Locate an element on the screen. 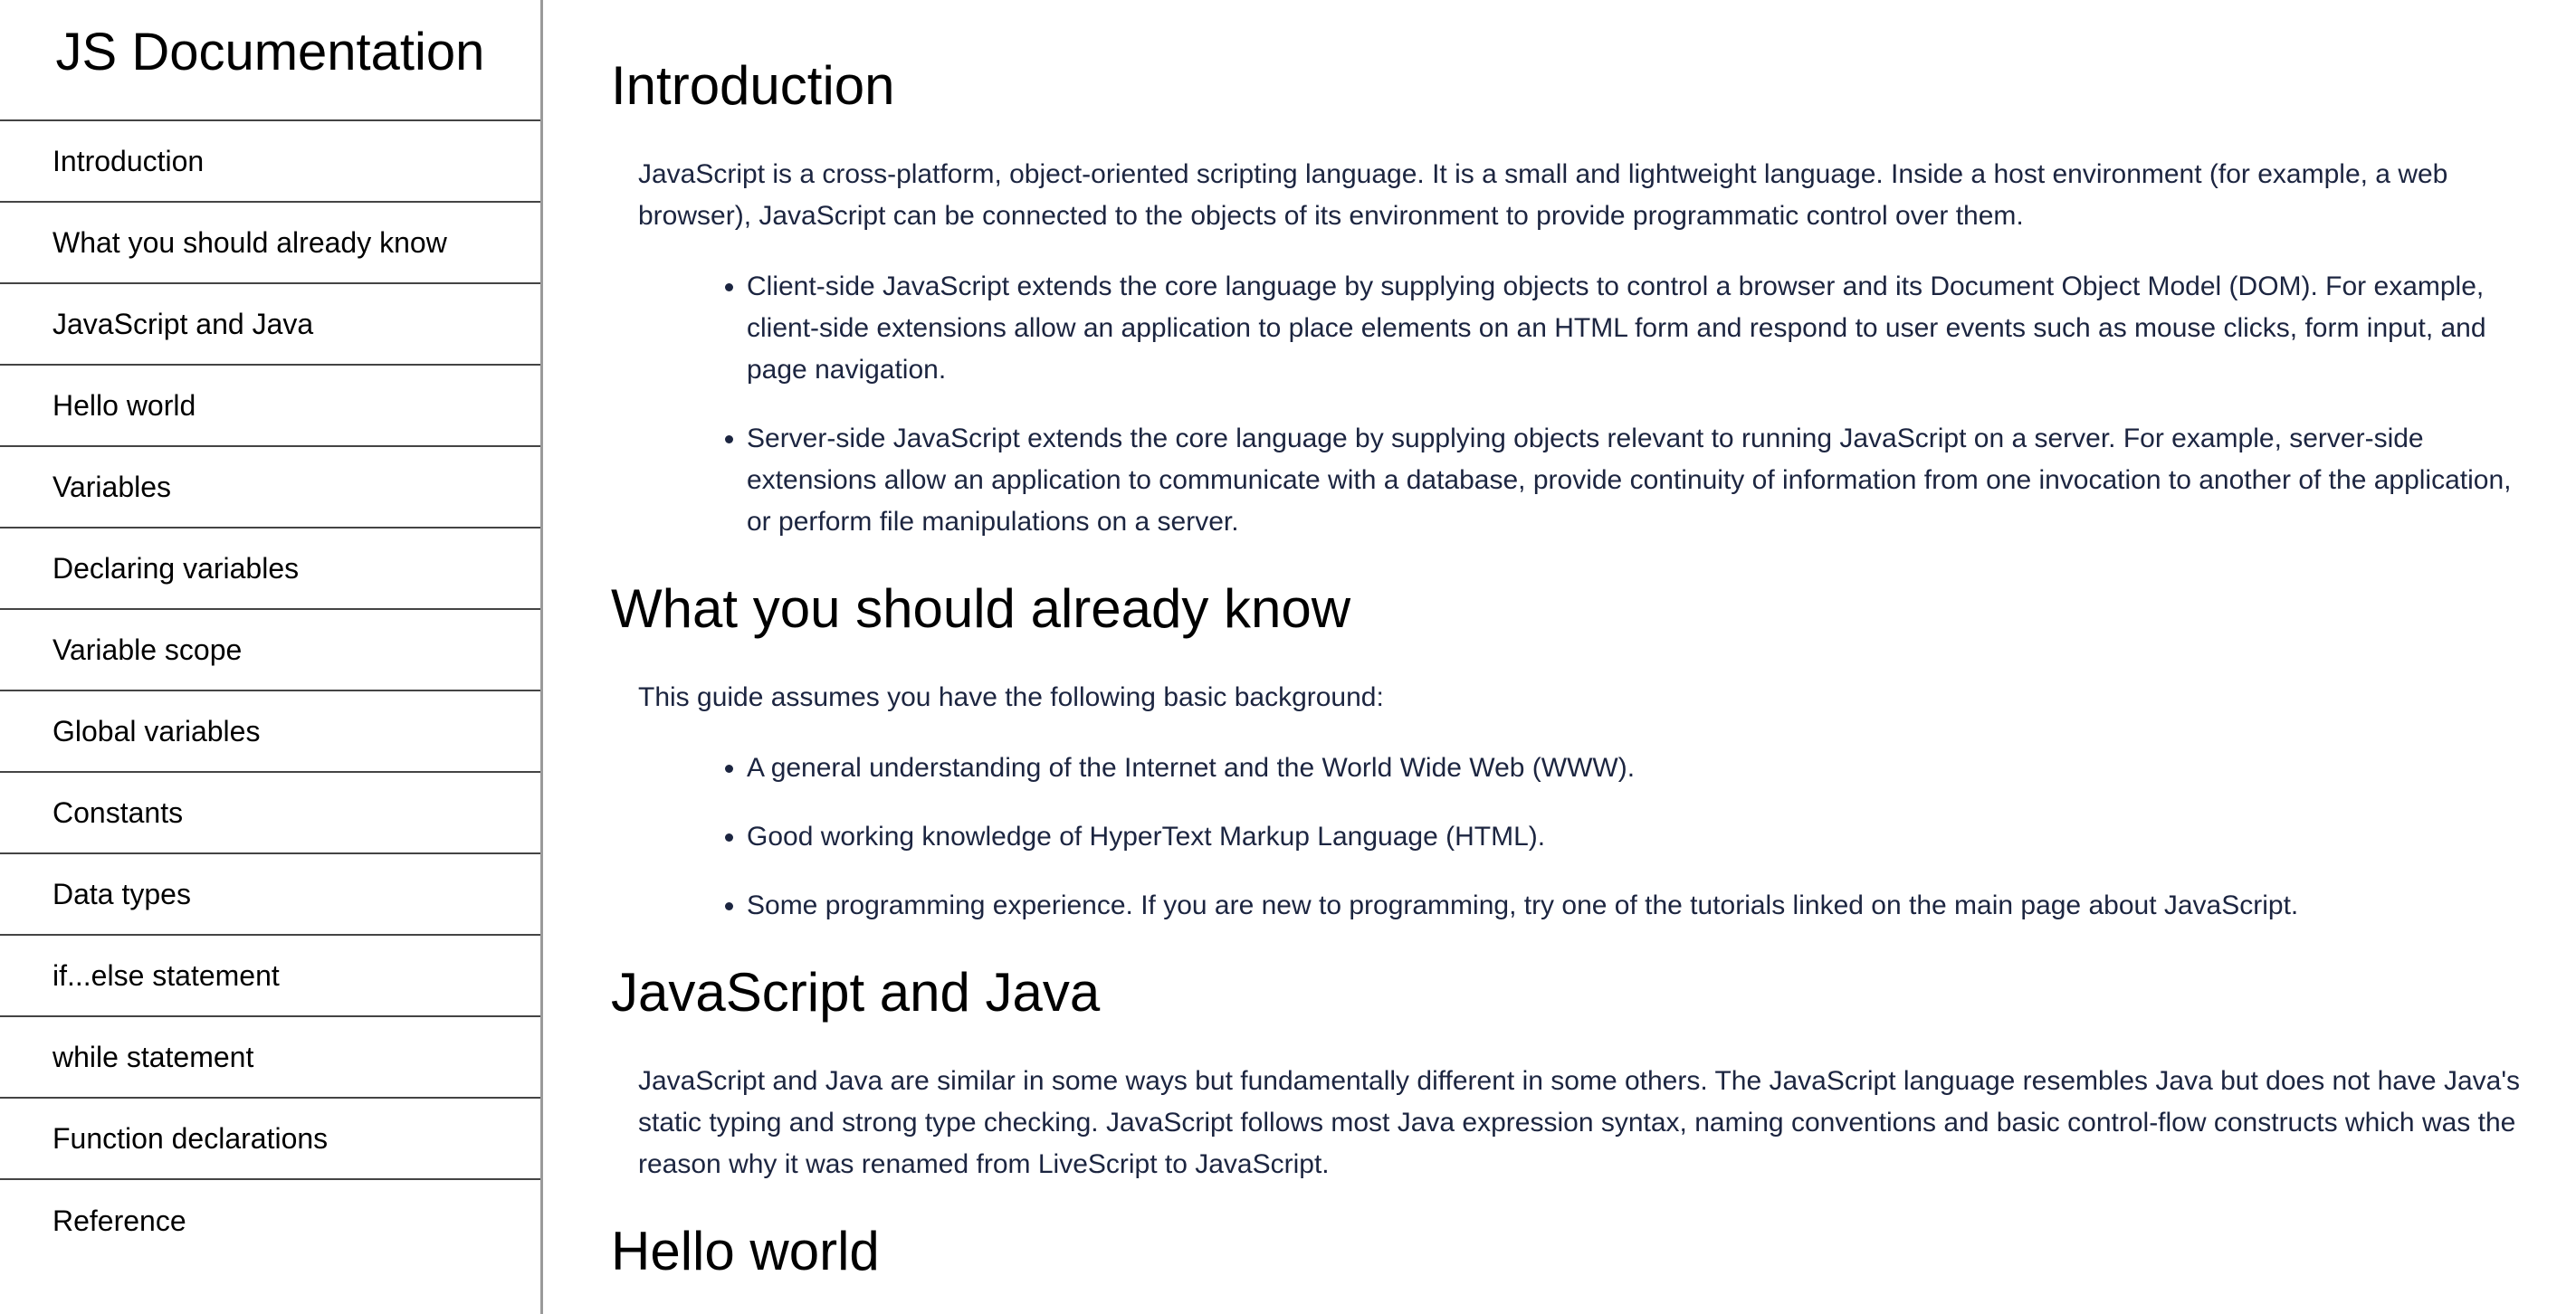 The width and height of the screenshot is (2576, 1314). nav-link-variable-scope: Variable scope is located at coordinates (270, 650).